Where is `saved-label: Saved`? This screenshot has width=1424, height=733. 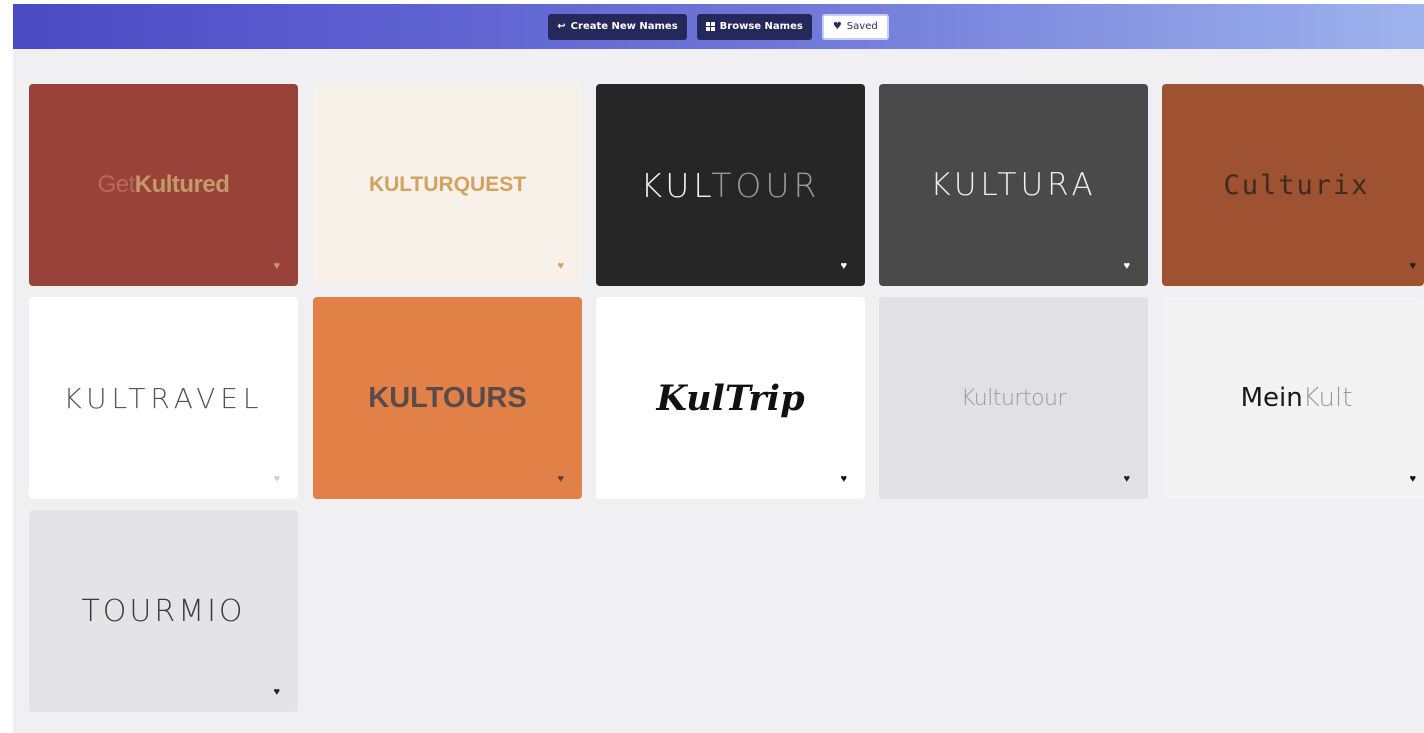 saved-label: Saved is located at coordinates (862, 26).